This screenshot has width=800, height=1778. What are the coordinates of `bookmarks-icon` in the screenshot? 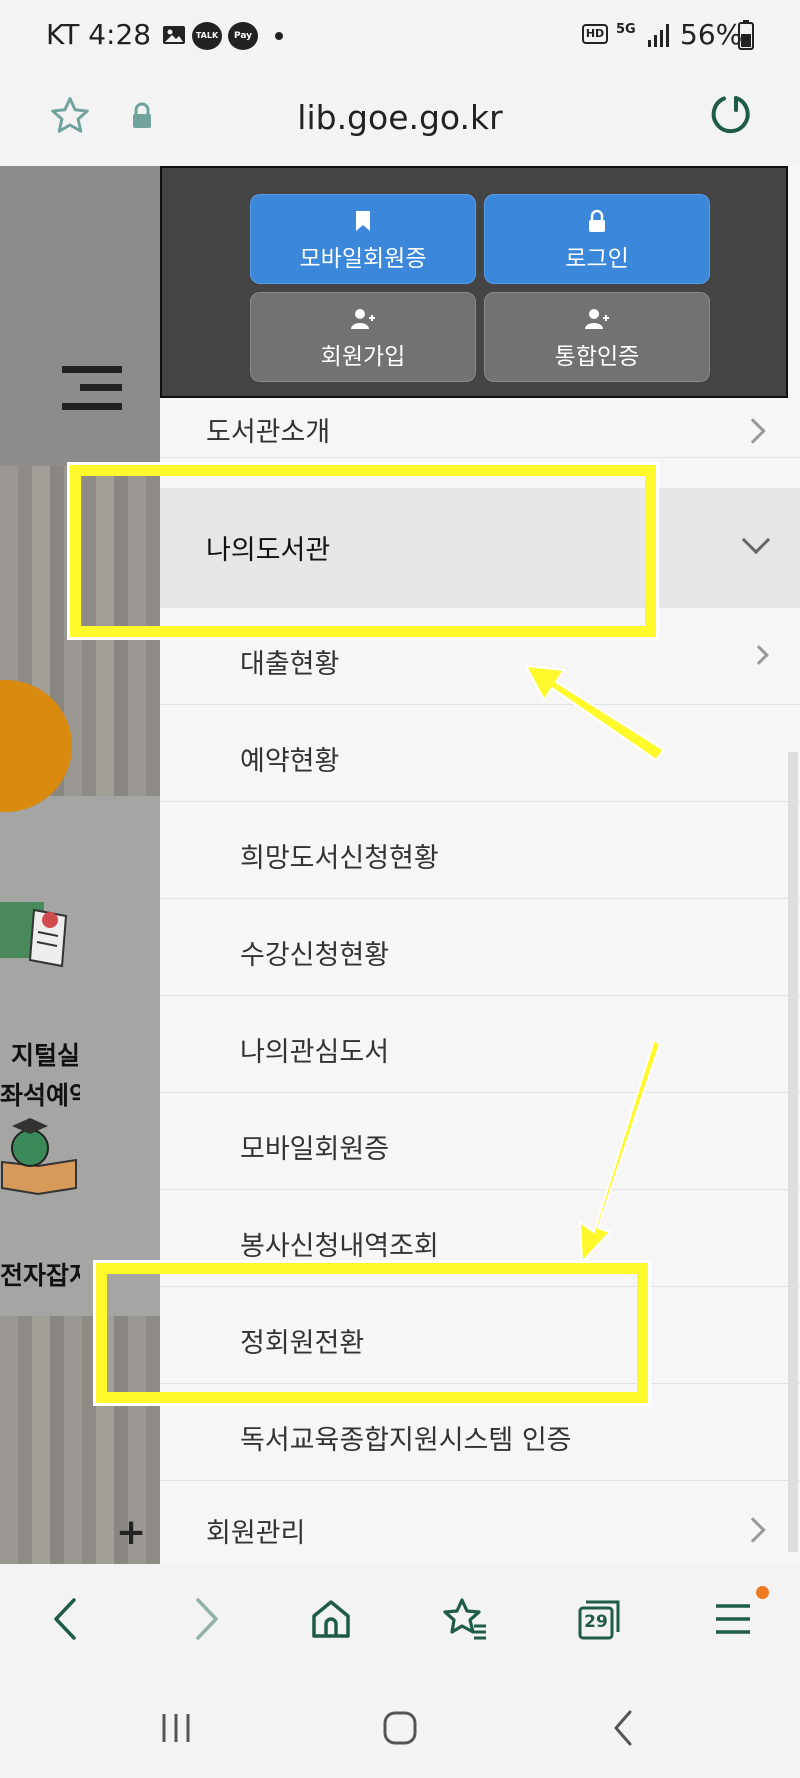 It's located at (465, 1619).